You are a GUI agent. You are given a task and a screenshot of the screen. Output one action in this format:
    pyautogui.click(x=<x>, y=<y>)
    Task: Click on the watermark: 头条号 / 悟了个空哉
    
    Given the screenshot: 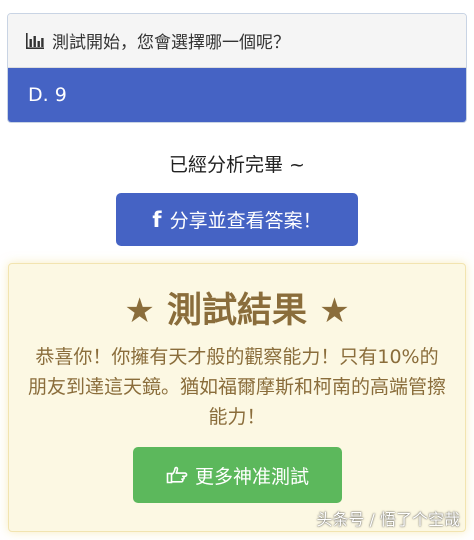 What is the action you would take?
    pyautogui.click(x=388, y=519)
    